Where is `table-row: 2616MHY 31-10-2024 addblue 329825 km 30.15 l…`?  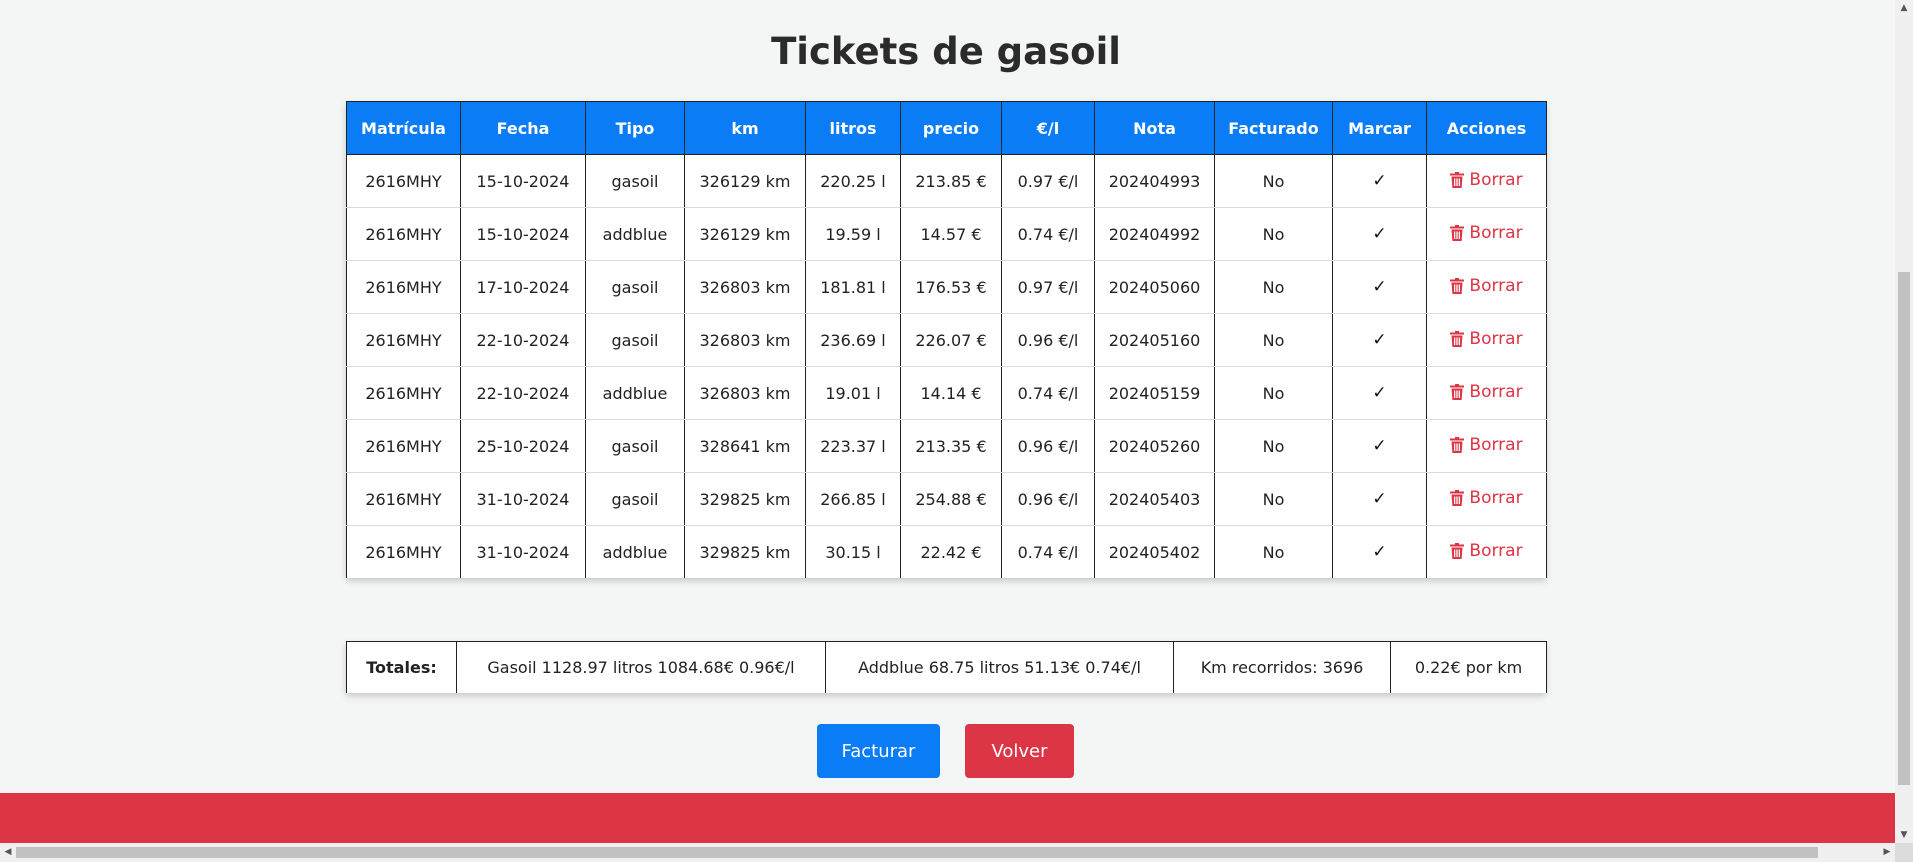
table-row: 2616MHY 31-10-2024 addblue 329825 km 30.15 l… is located at coordinates (946, 551).